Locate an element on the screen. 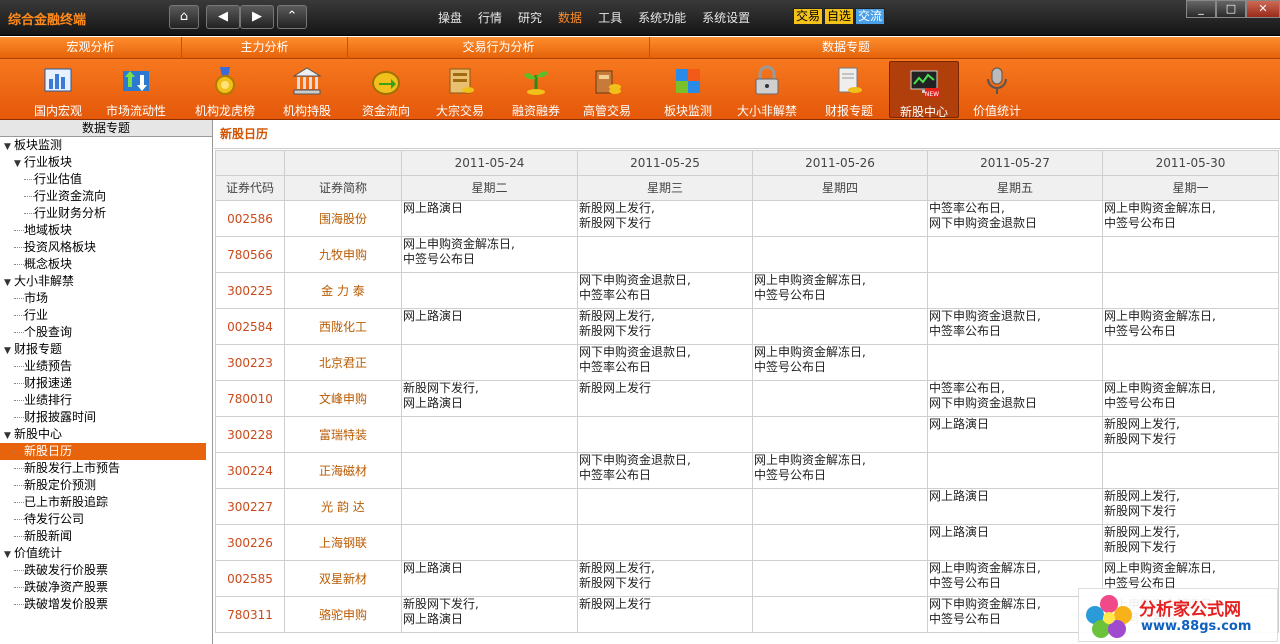 The height and width of the screenshot is (644, 1280). security-name: 正海磁材 is located at coordinates (343, 470).